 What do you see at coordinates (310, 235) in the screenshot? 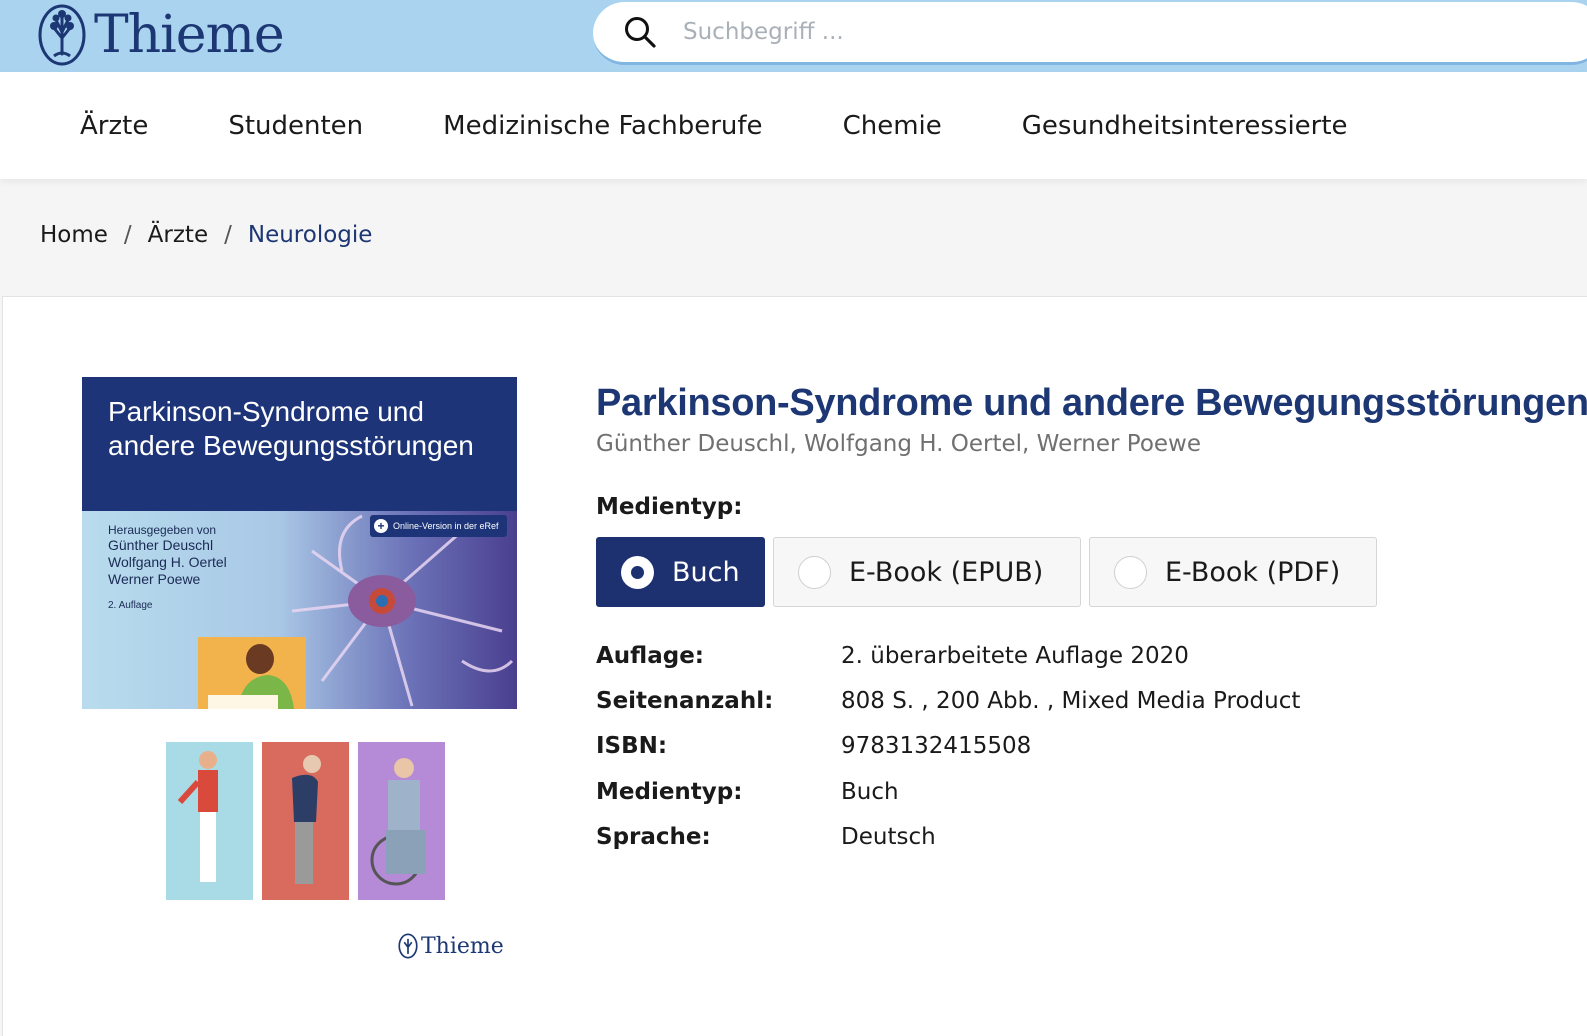
I see `breadcrumb-neurologie: Neurologie` at bounding box center [310, 235].